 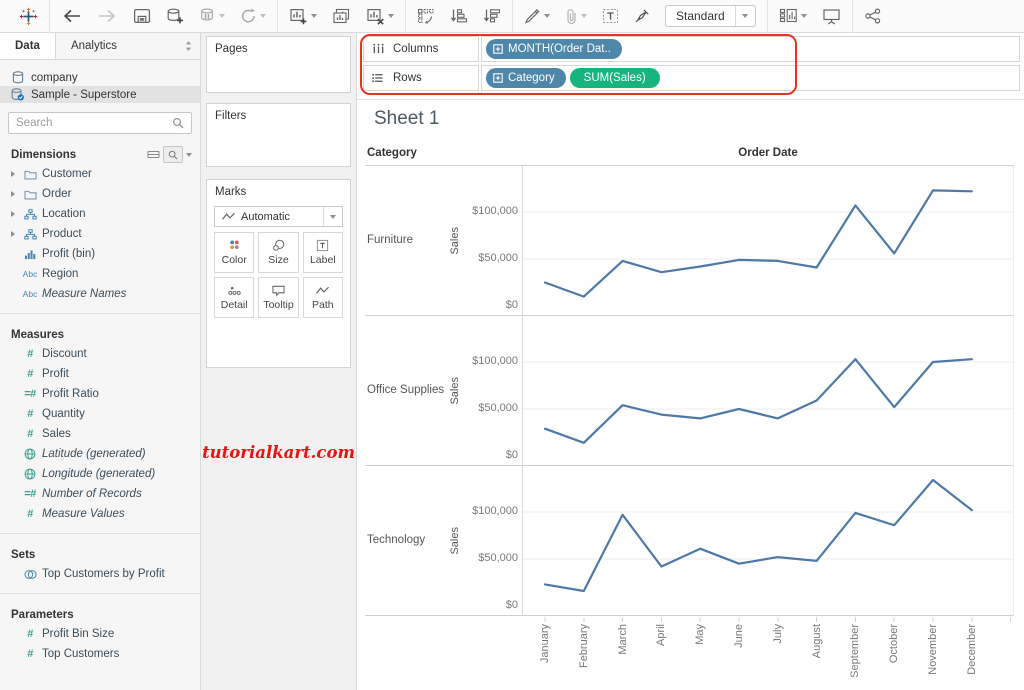 I want to click on pause-auto-updates-icon, so click(x=212, y=16).